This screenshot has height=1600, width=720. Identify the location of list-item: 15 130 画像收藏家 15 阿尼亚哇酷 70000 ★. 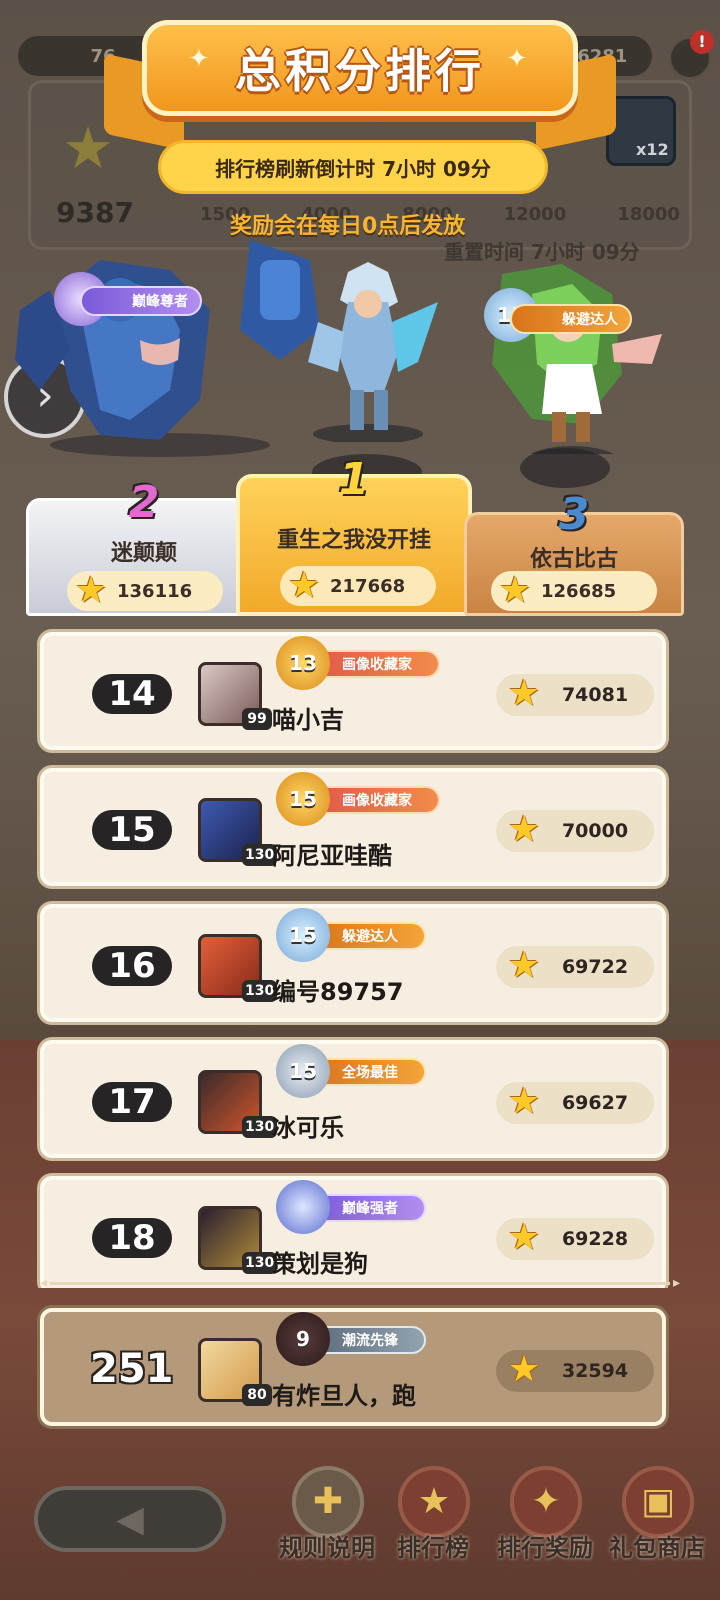
(353, 827).